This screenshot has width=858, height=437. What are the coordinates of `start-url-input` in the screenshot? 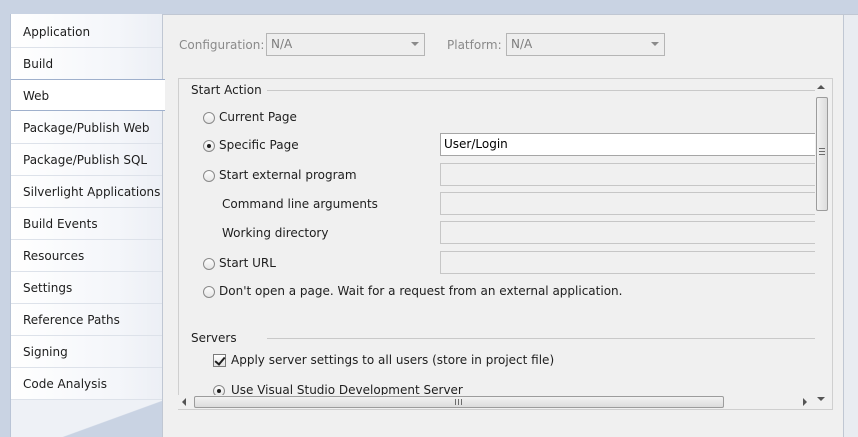 It's located at (630, 262).